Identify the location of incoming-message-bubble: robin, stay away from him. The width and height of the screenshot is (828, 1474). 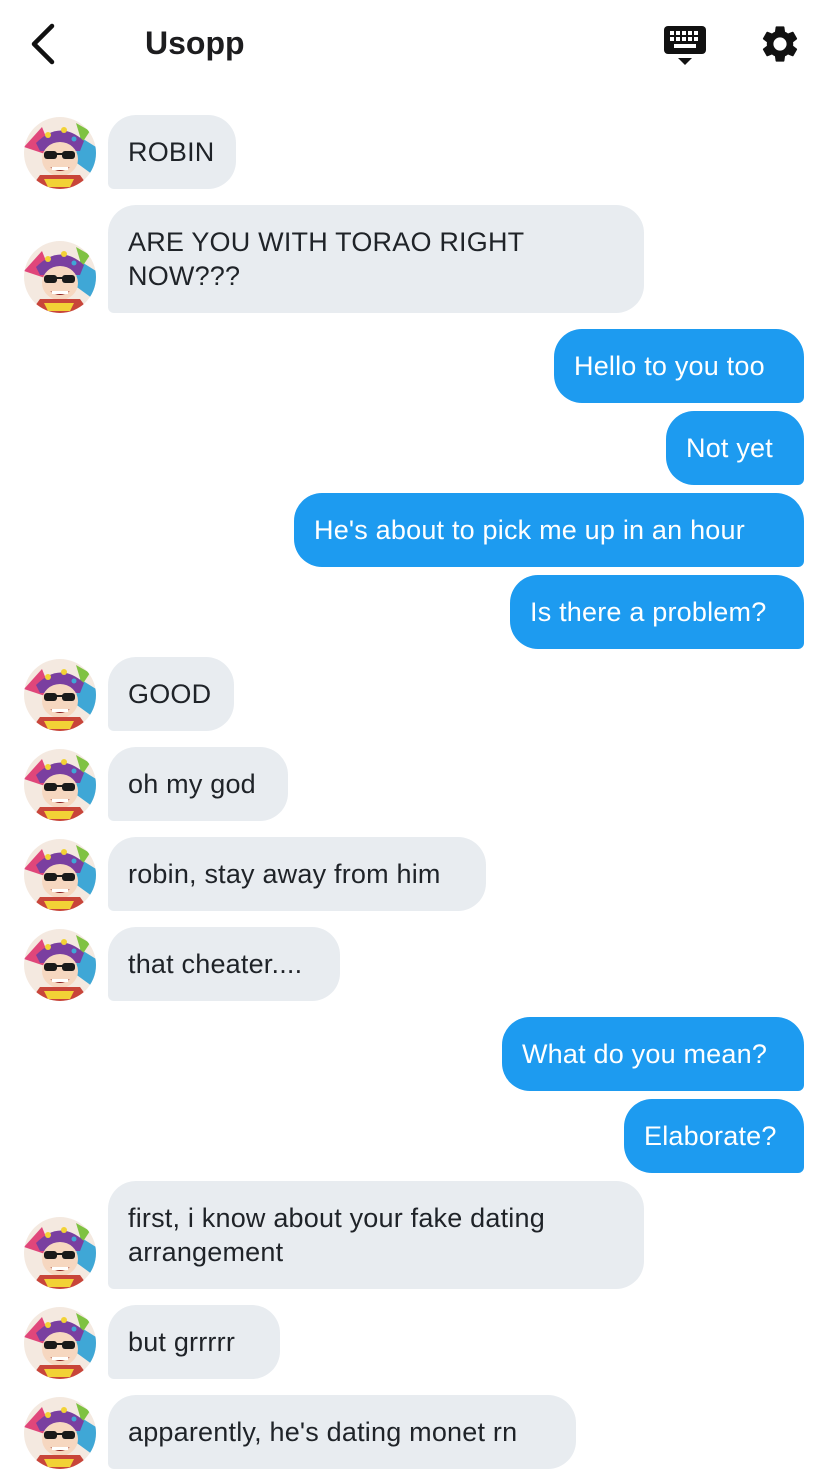
(297, 874).